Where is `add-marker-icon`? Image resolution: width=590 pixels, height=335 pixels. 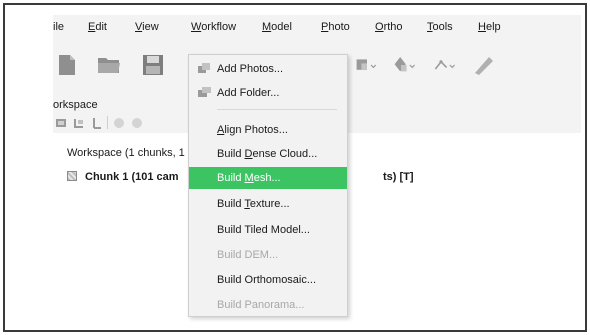 add-marker-icon is located at coordinates (97, 123).